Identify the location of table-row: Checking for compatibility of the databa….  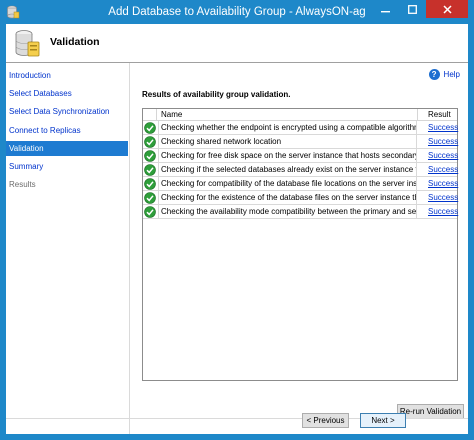
(300, 184).